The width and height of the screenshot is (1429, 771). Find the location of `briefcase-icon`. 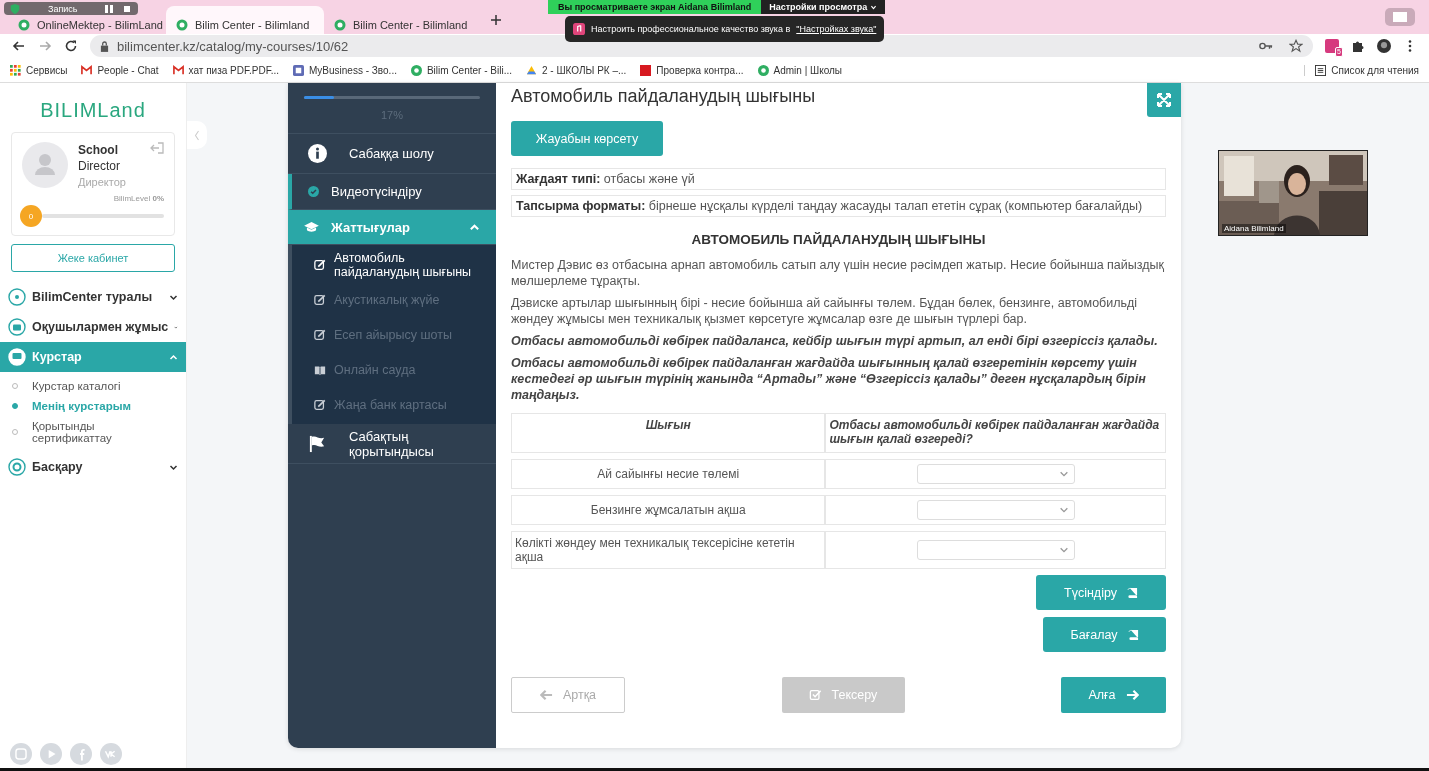

briefcase-icon is located at coordinates (17, 327).